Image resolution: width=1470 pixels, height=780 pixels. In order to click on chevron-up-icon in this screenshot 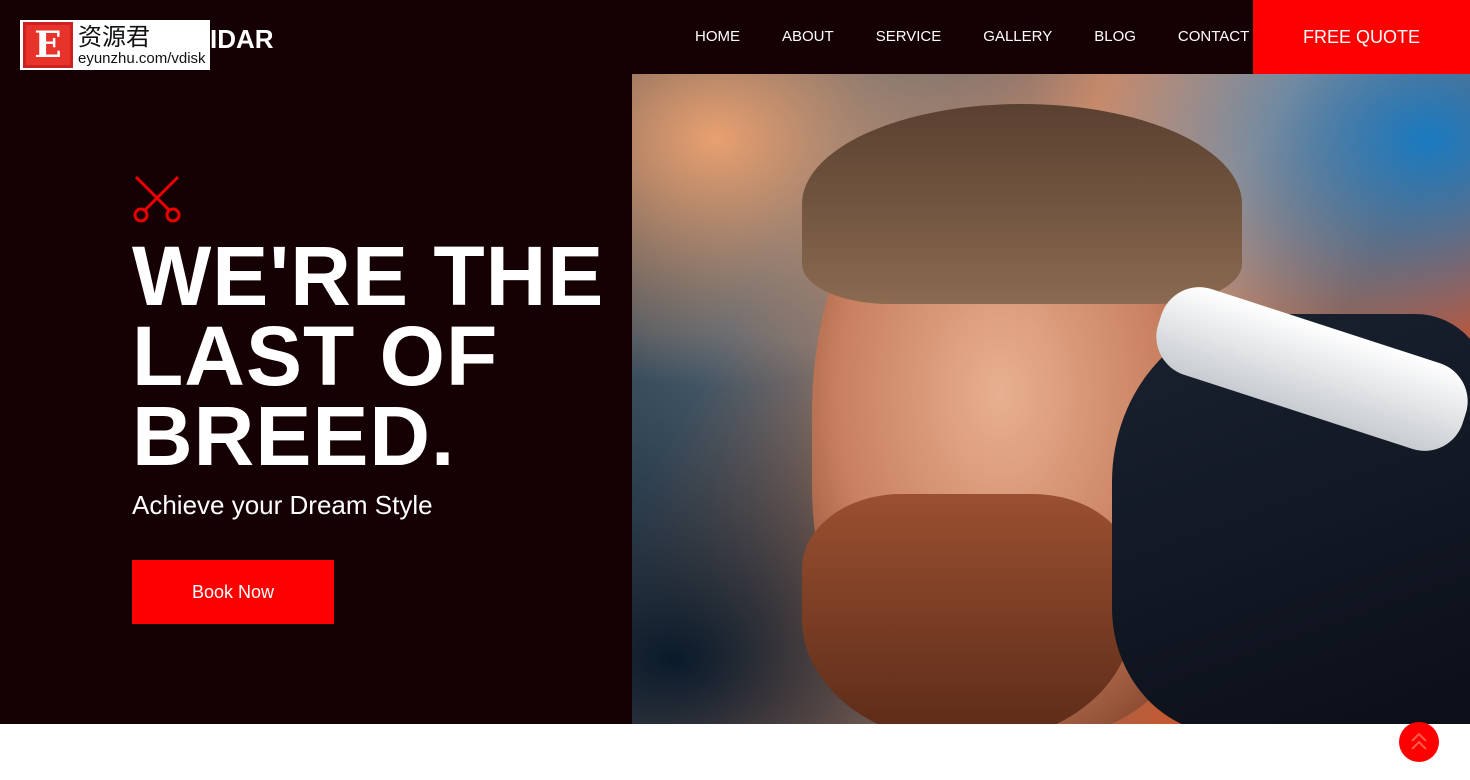, I will do `click(1419, 741)`.